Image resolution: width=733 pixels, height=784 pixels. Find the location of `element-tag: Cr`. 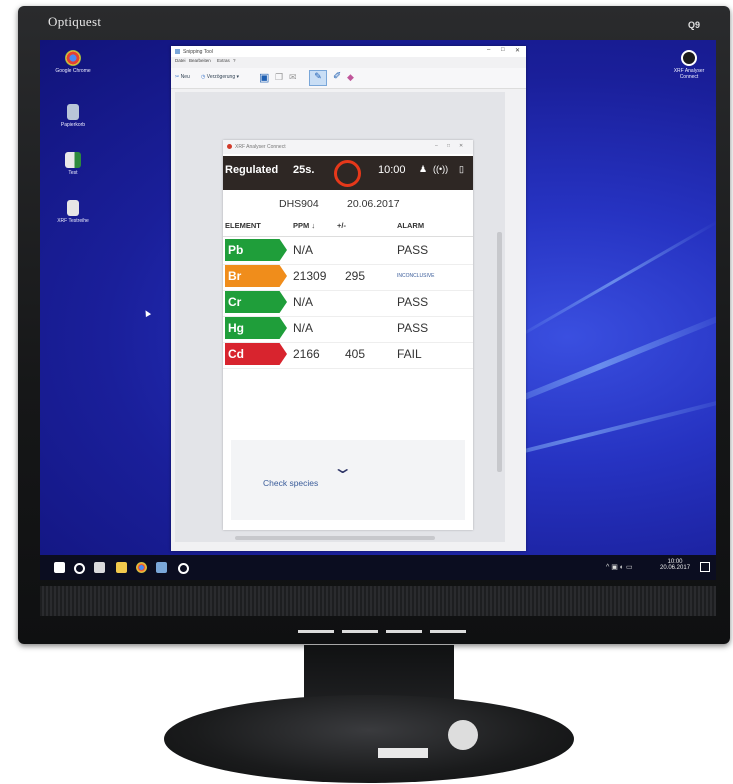

element-tag: Cr is located at coordinates (256, 302).